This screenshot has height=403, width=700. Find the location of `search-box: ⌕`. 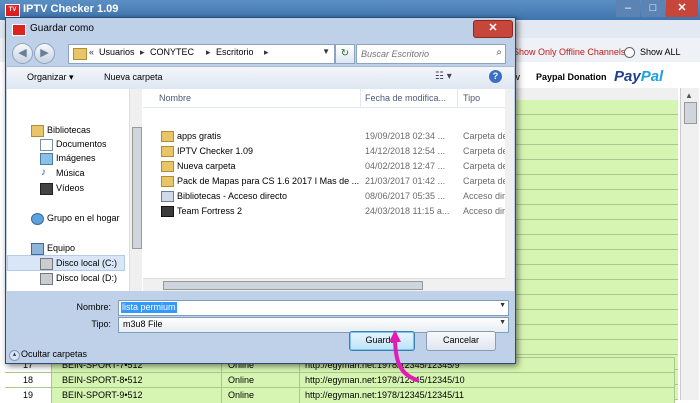

search-box: ⌕ is located at coordinates (431, 54).